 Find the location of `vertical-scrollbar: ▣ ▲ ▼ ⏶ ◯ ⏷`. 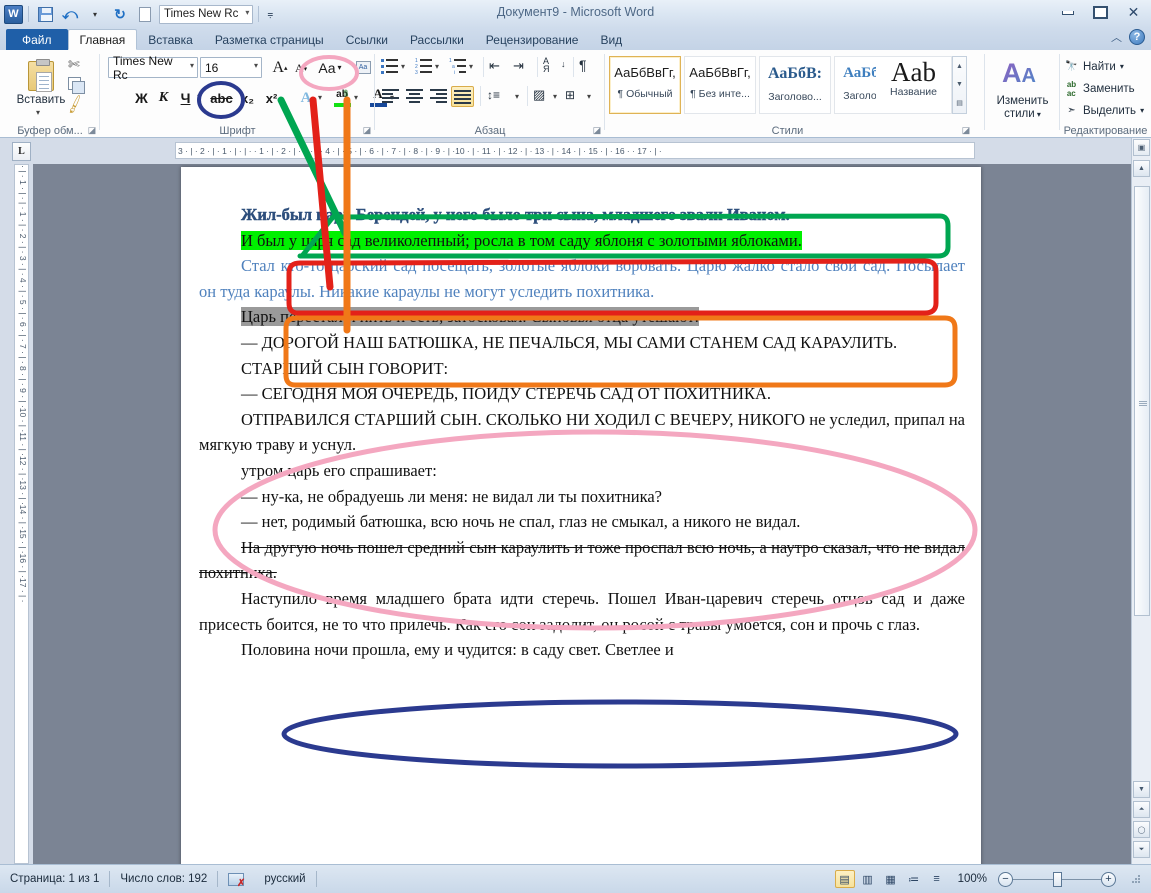

vertical-scrollbar: ▣ ▲ ▼ ⏶ ◯ ⏷ is located at coordinates (1141, 501).